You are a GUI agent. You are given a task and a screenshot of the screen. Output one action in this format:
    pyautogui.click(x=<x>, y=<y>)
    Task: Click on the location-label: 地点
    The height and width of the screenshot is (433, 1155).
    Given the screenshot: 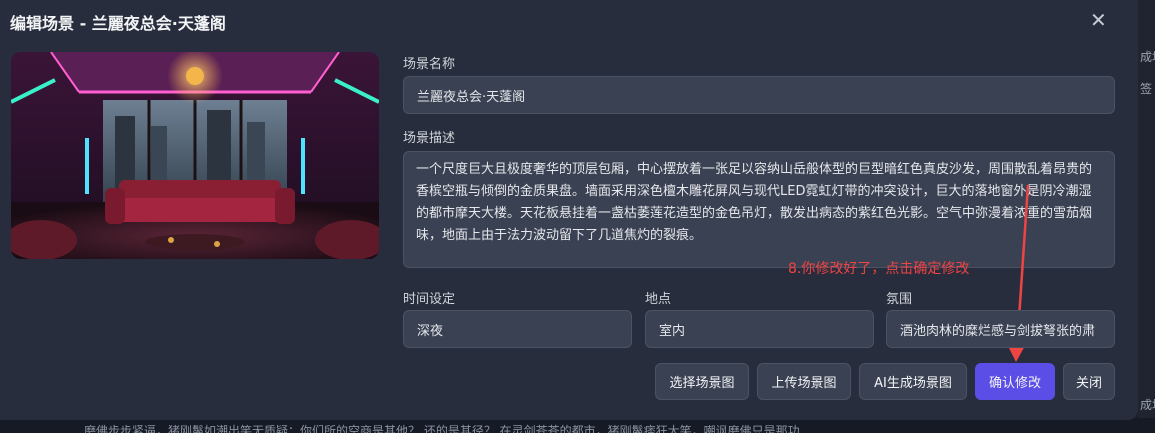 What is the action you would take?
    pyautogui.click(x=658, y=299)
    